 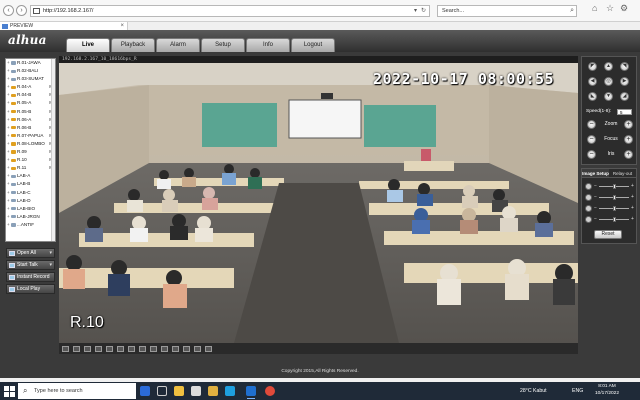 What do you see at coordinates (30, 128) in the screenshot?
I see `channel-item: +R.06-BM` at bounding box center [30, 128].